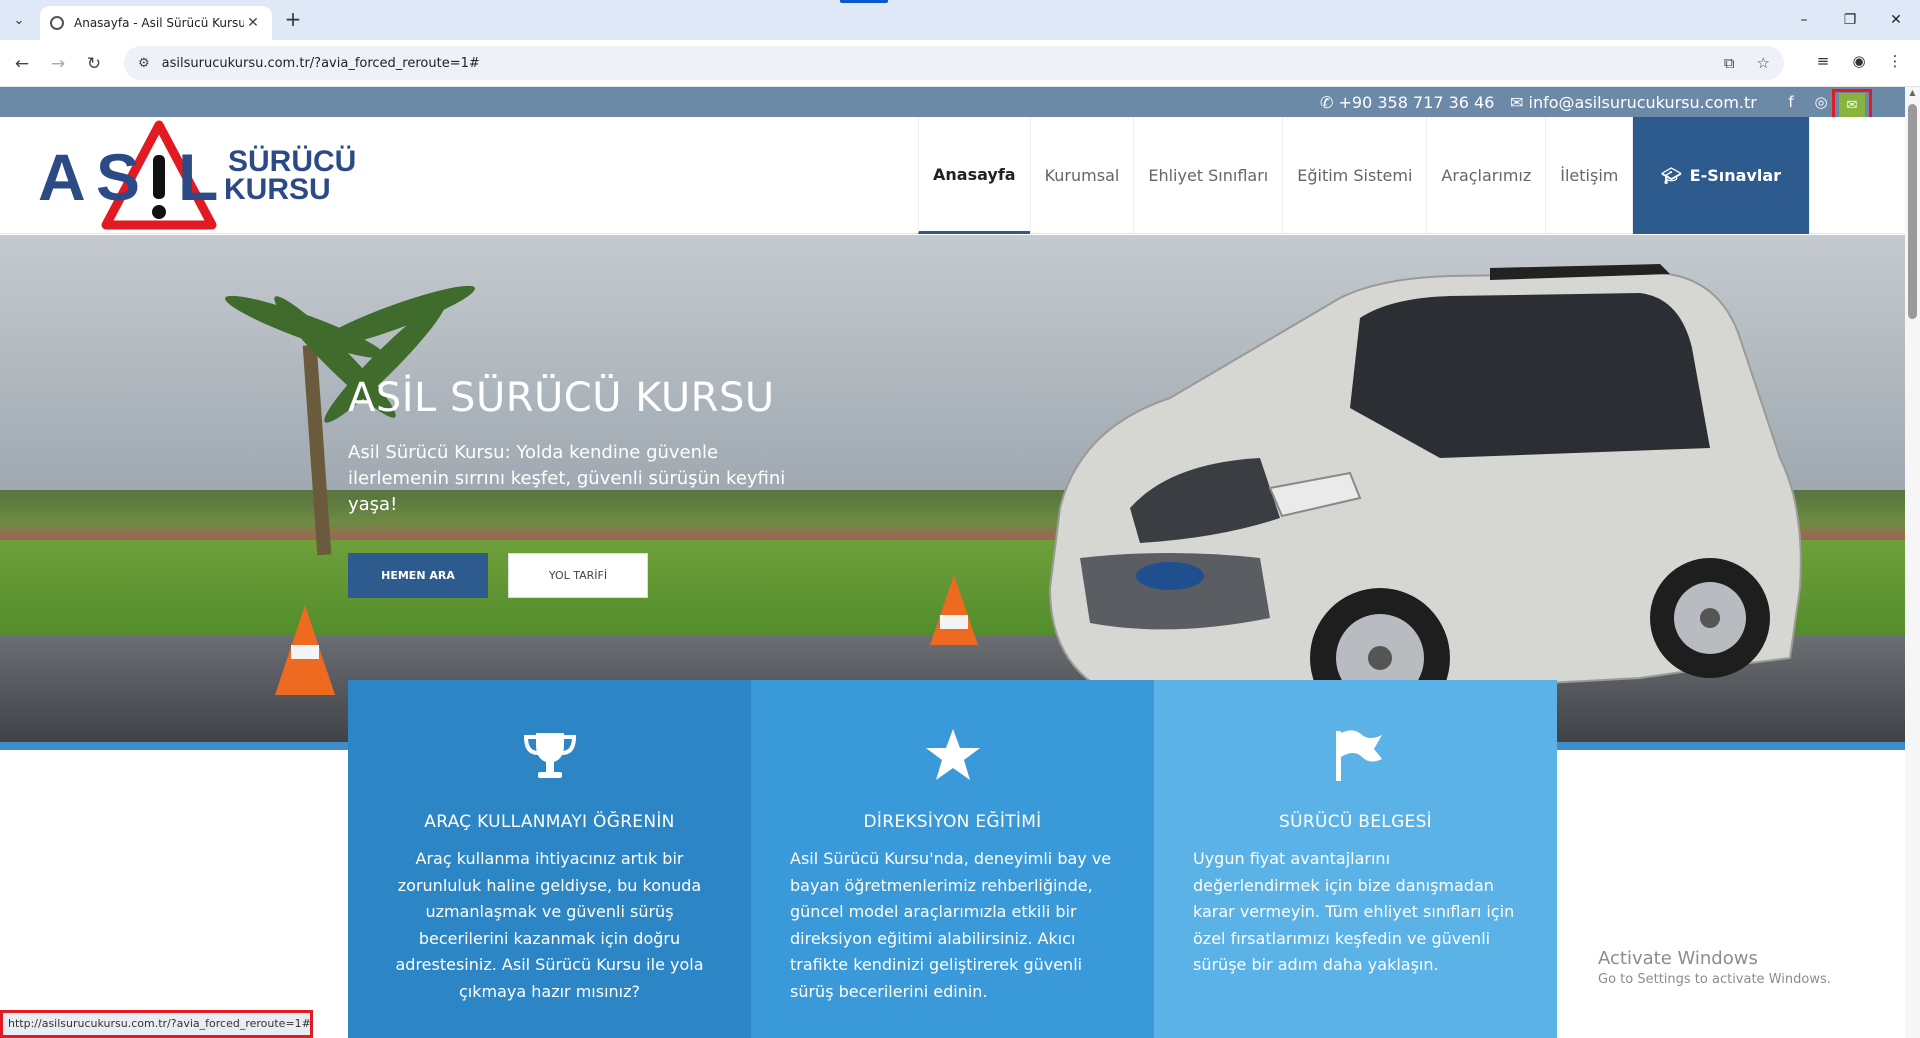  I want to click on envelope-icon: ✉, so click(1517, 102).